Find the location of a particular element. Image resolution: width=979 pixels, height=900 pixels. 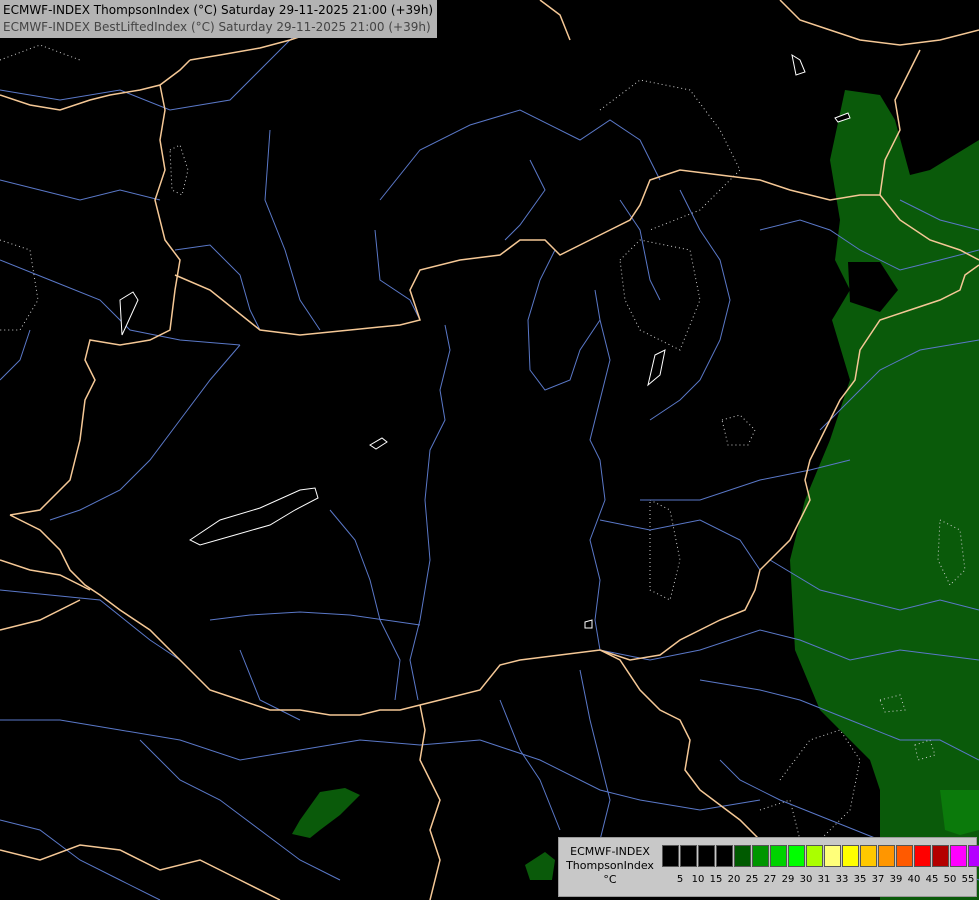

legend-label: 33 is located at coordinates (842, 879).